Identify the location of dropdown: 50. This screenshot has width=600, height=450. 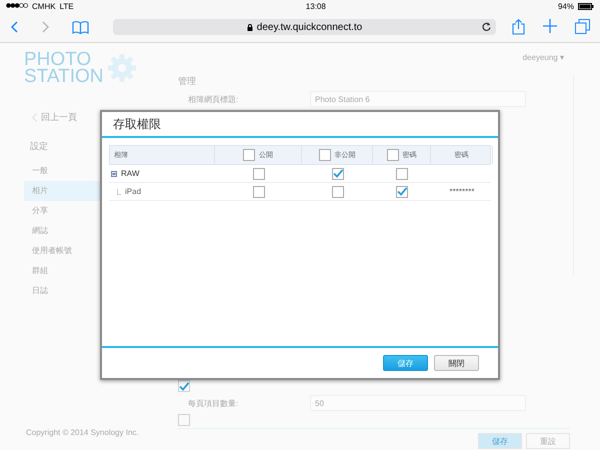
(418, 403).